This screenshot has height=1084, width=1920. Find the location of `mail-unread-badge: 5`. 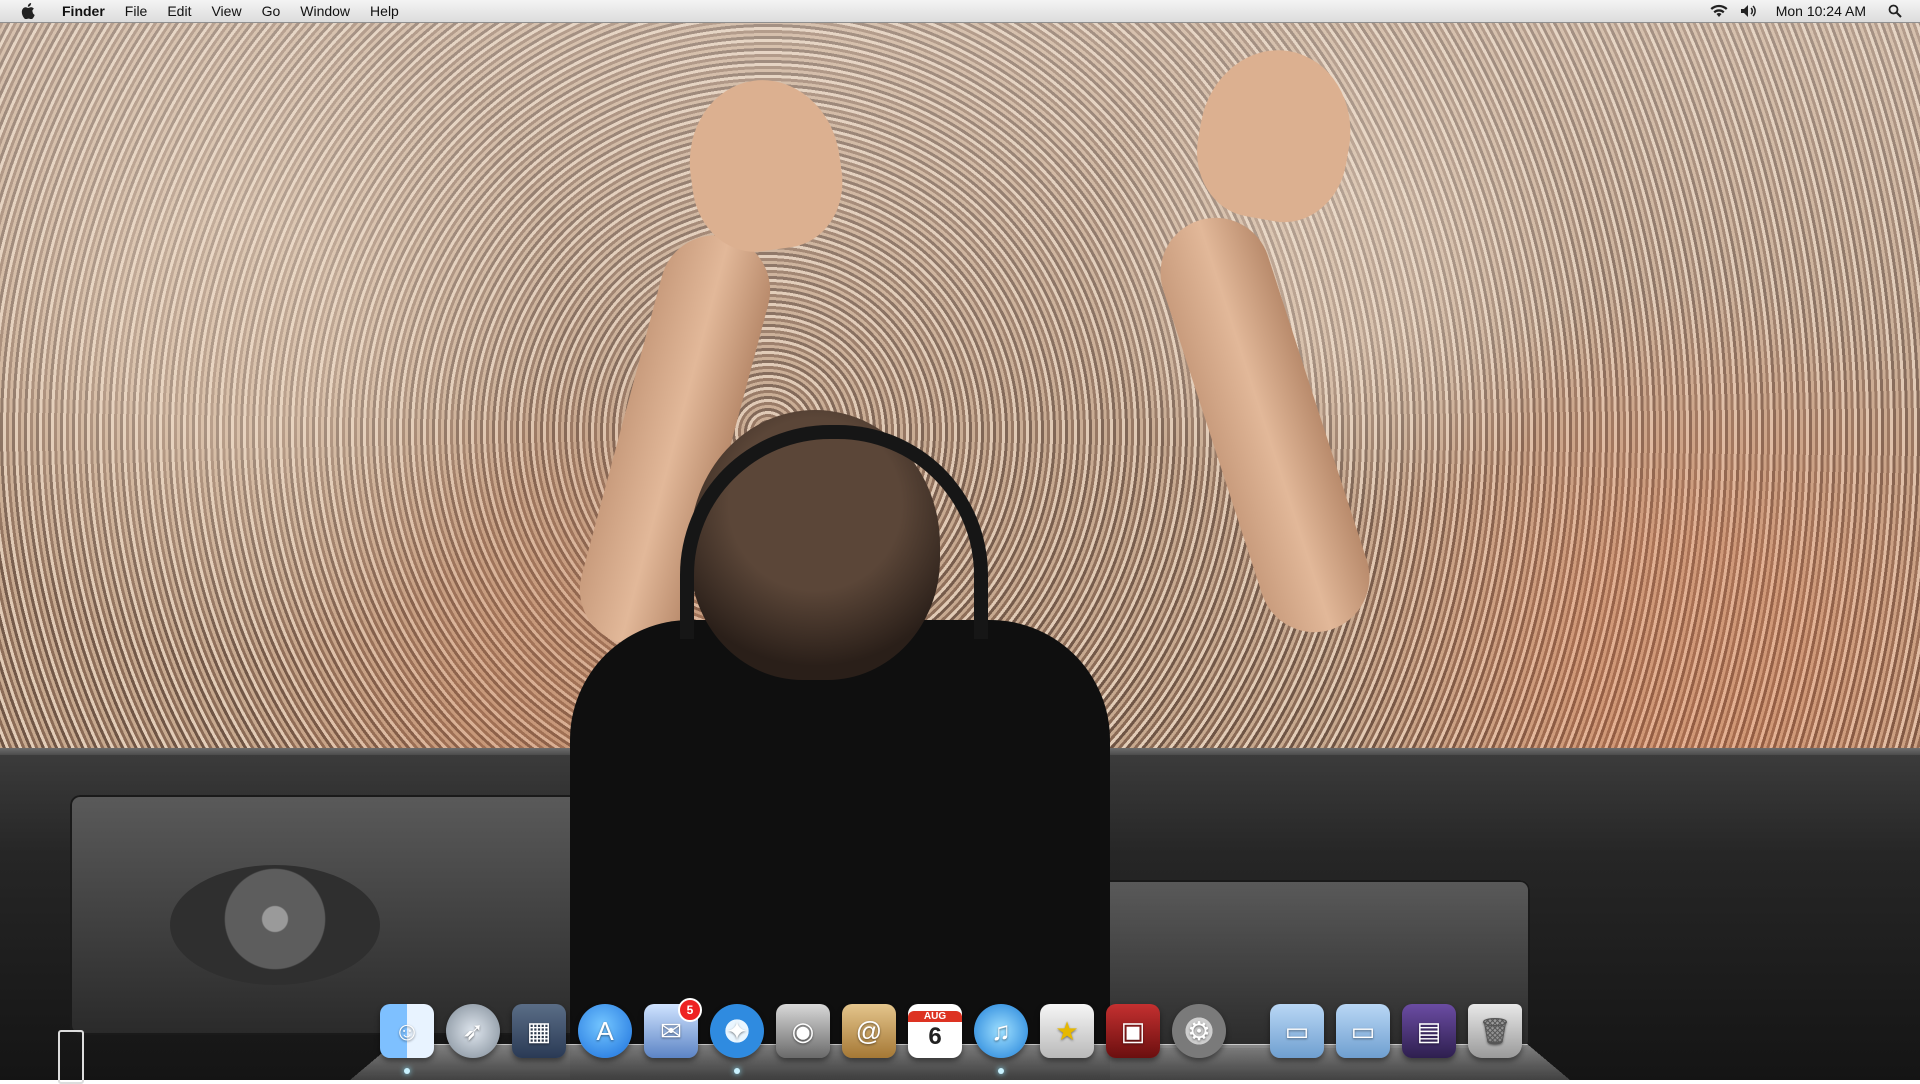

mail-unread-badge: 5 is located at coordinates (690, 1010).